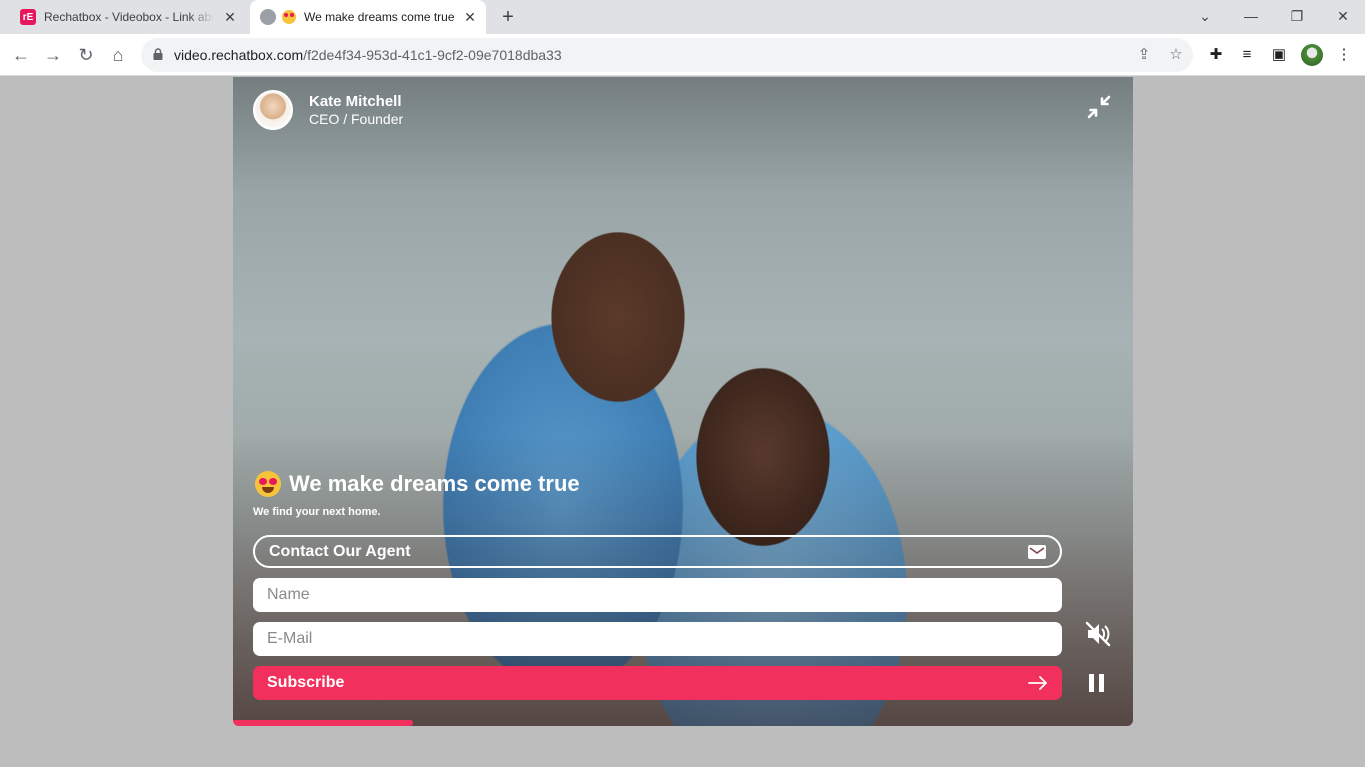  I want to click on tab-we-make-dreams: We make dreams come true ✕, so click(368, 17).